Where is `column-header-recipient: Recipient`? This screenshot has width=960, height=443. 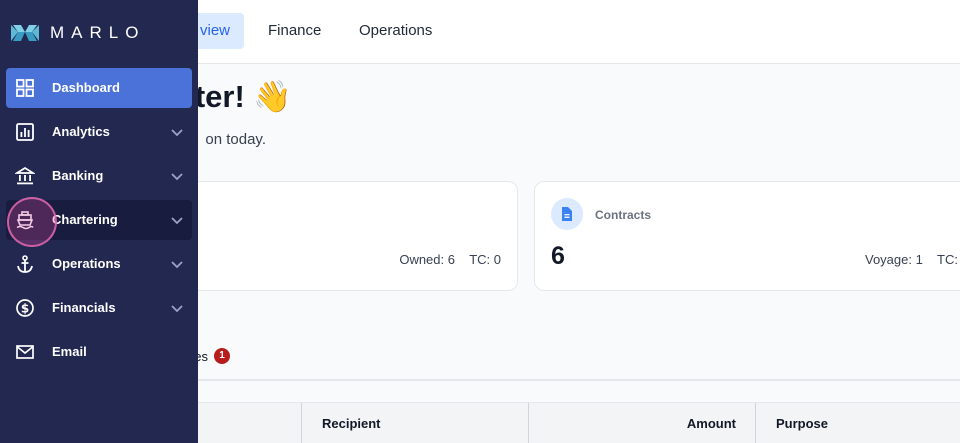
column-header-recipient: Recipient is located at coordinates (415, 423).